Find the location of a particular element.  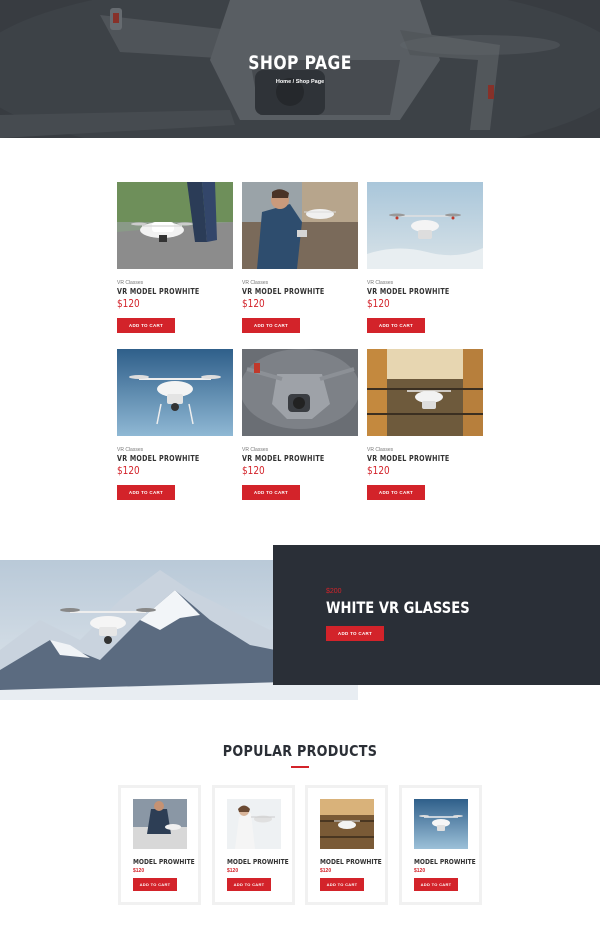

page-title: SHOP PAGE is located at coordinates (300, 63).